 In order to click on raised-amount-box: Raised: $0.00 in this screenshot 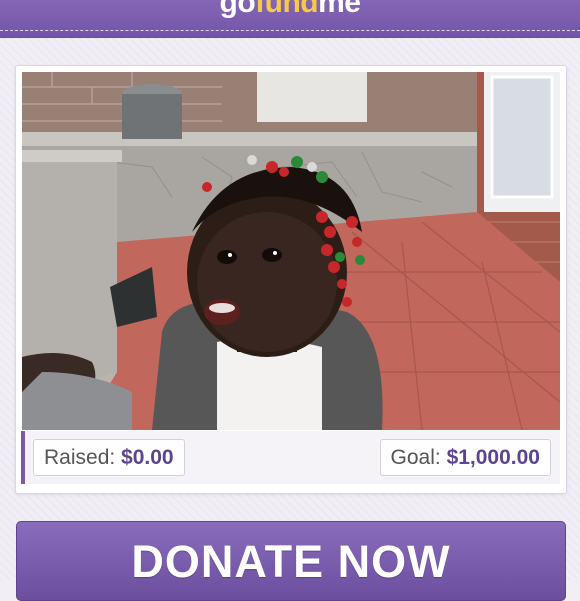, I will do `click(109, 457)`.